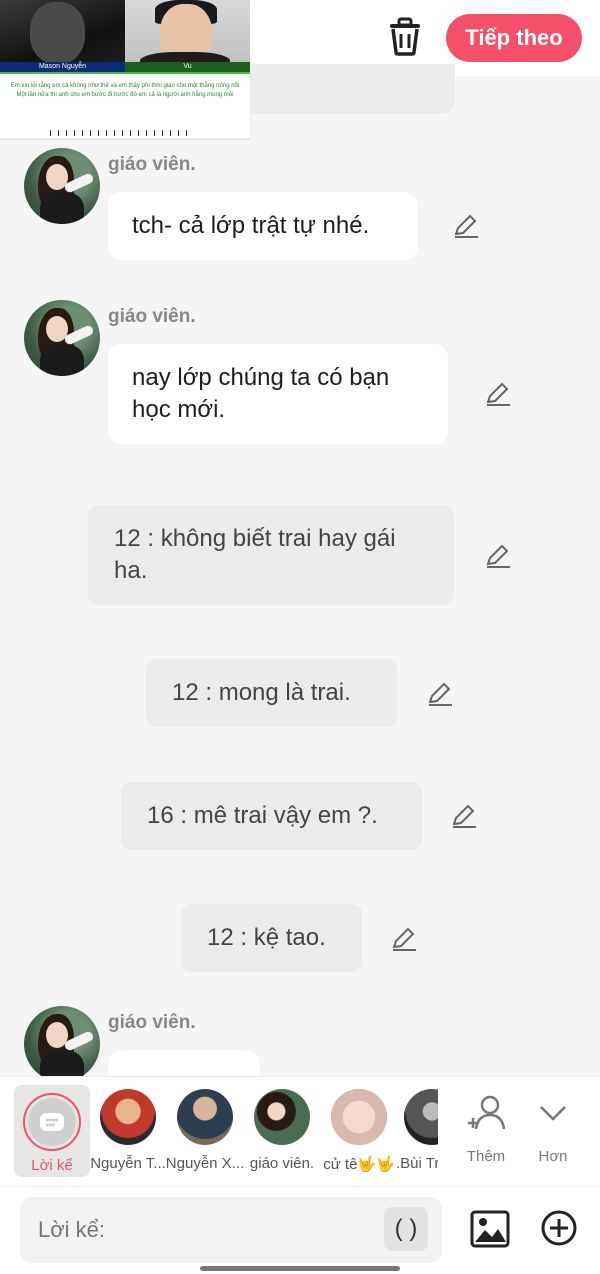 The width and height of the screenshot is (600, 1274). I want to click on more-label: Hơn, so click(553, 1156).